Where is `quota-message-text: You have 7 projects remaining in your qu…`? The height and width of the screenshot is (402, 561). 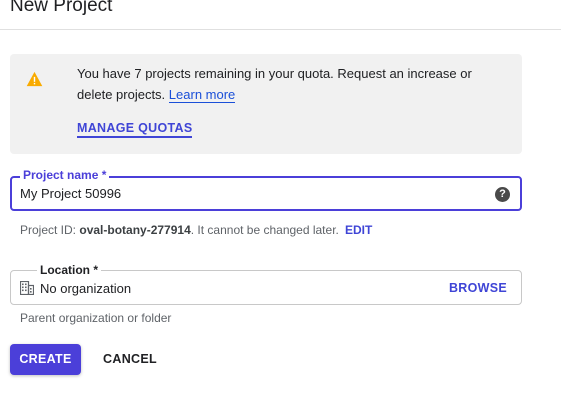
quota-message-text: You have 7 projects remaining in your qu… is located at coordinates (274, 84).